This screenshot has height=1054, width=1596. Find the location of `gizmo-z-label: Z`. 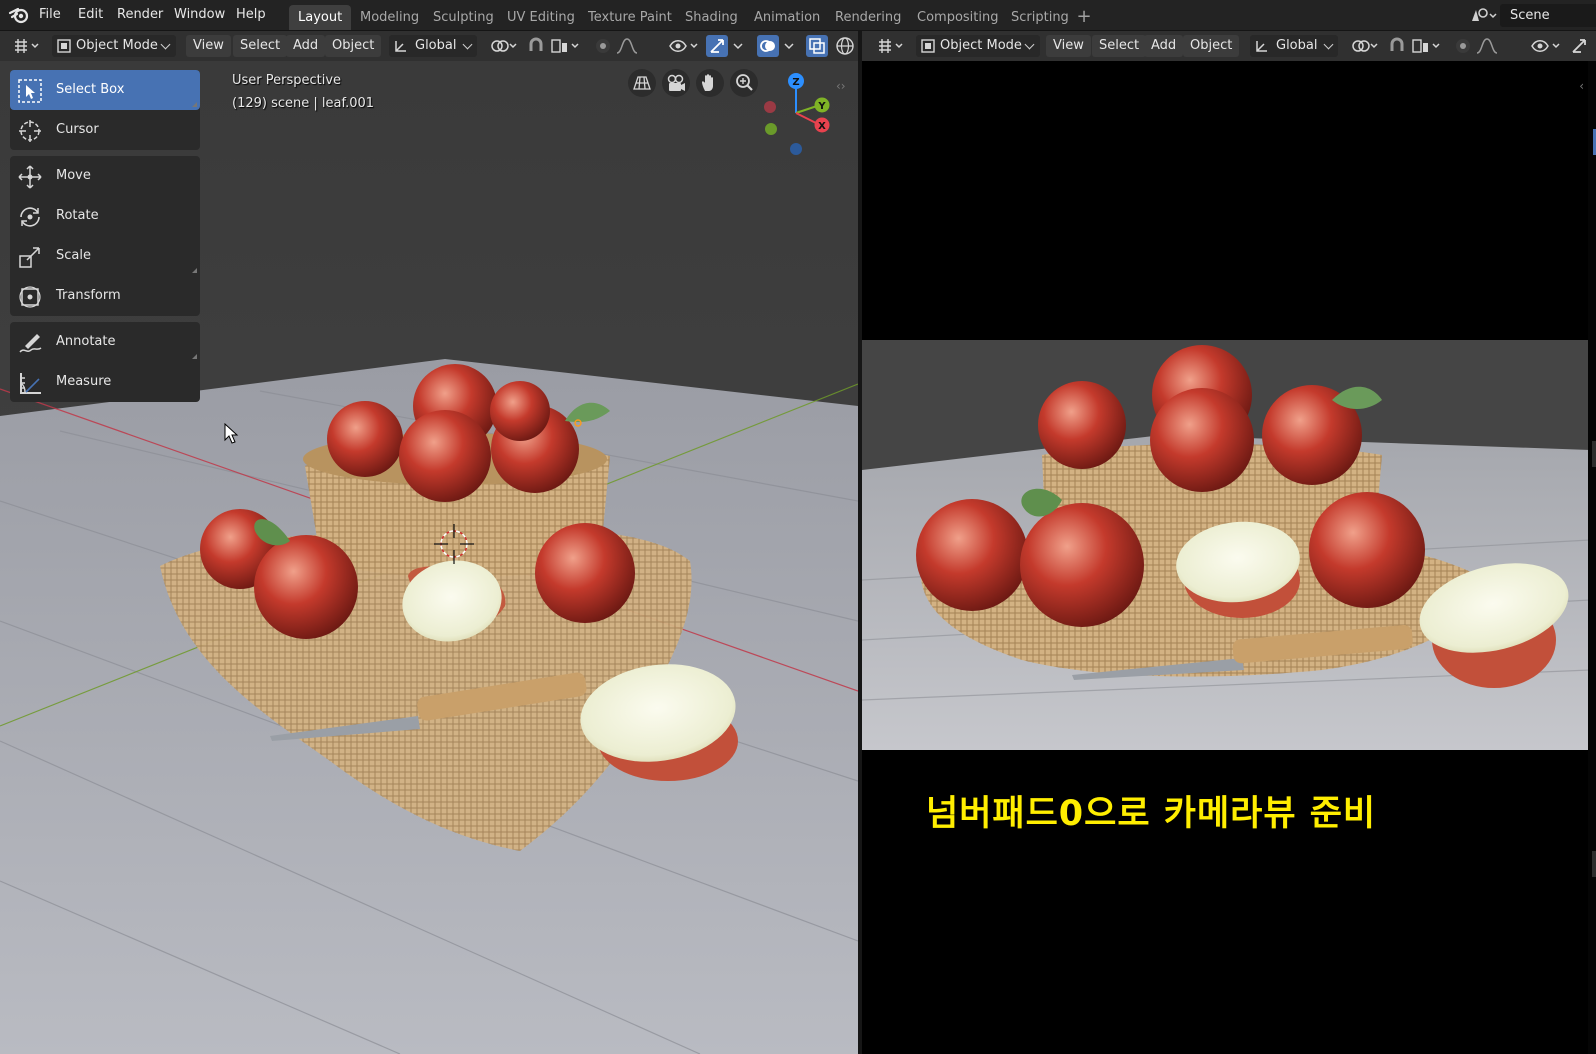

gizmo-z-label: Z is located at coordinates (795, 82).